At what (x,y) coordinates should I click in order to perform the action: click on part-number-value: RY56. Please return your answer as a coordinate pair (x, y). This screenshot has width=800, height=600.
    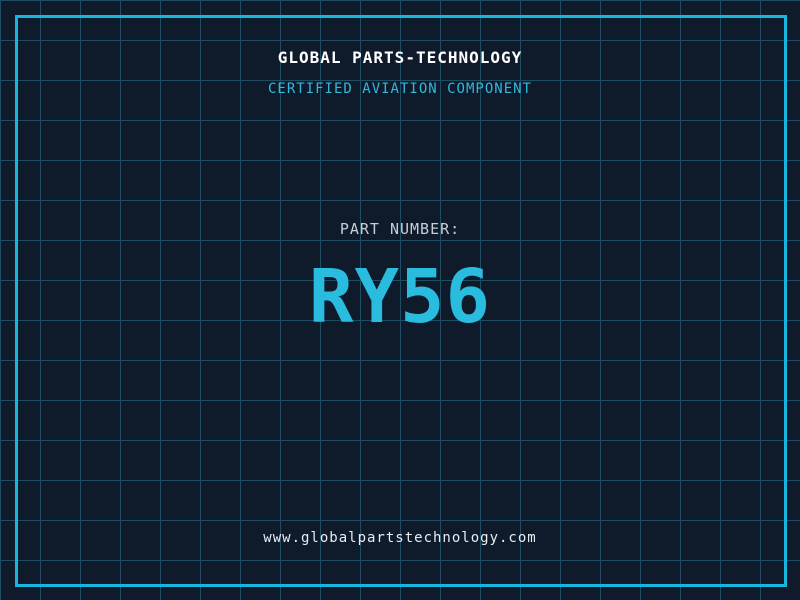
    Looking at the image, I should click on (400, 297).